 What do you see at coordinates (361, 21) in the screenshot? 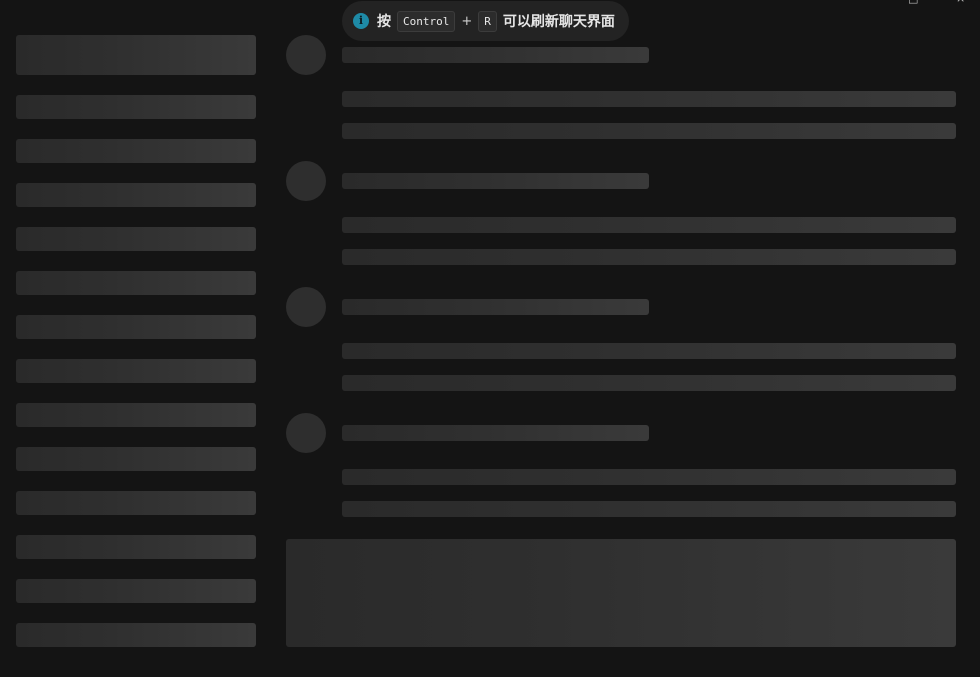
I see `info-icon: i` at bounding box center [361, 21].